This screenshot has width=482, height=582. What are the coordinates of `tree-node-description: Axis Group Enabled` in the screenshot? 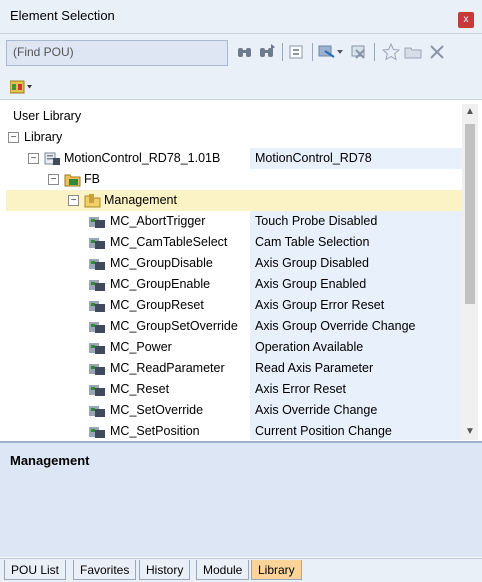 It's located at (356, 284).